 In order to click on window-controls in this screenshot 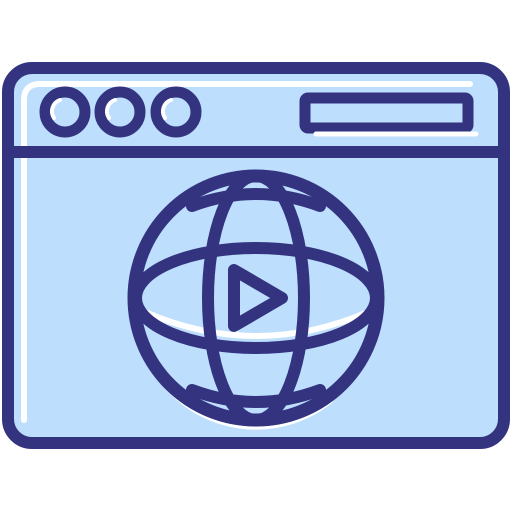, I will do `click(120, 112)`.